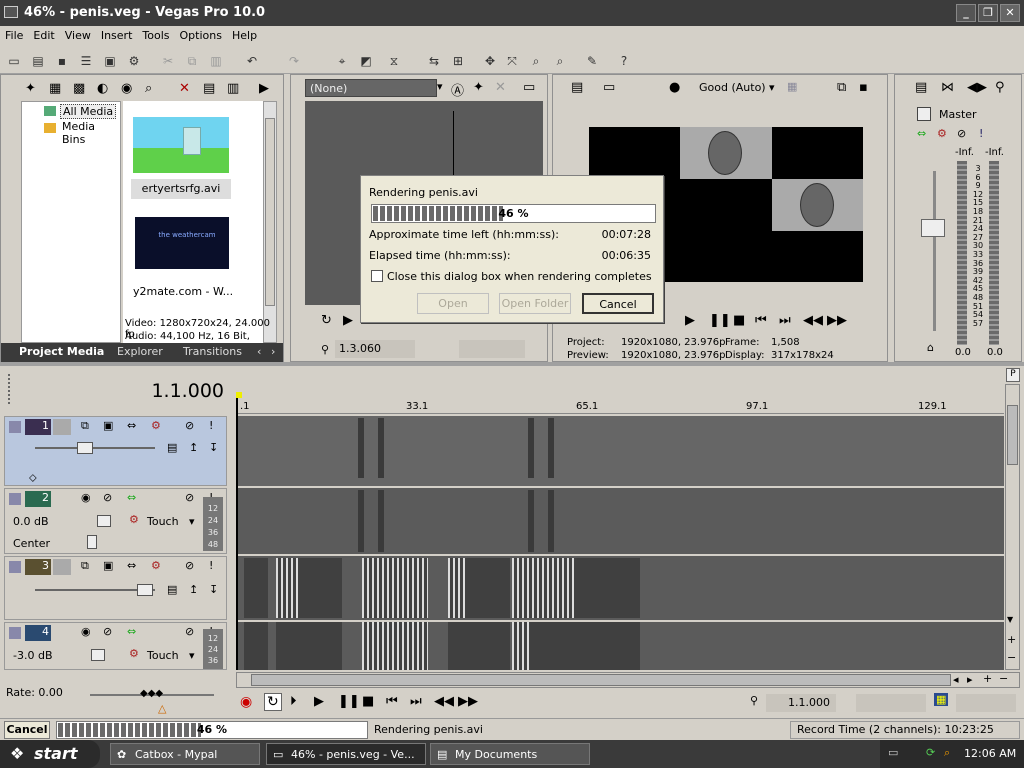  What do you see at coordinates (213, 589) in the screenshot?
I see `child-icon: ↧` at bounding box center [213, 589].